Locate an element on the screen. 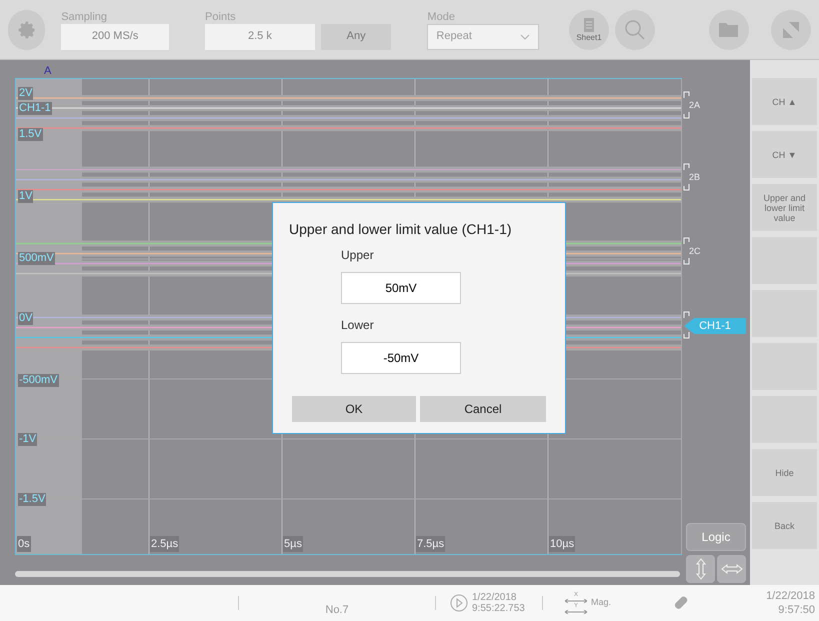 This screenshot has height=621, width=819. active-channel-tag: CH1-1 is located at coordinates (715, 326).